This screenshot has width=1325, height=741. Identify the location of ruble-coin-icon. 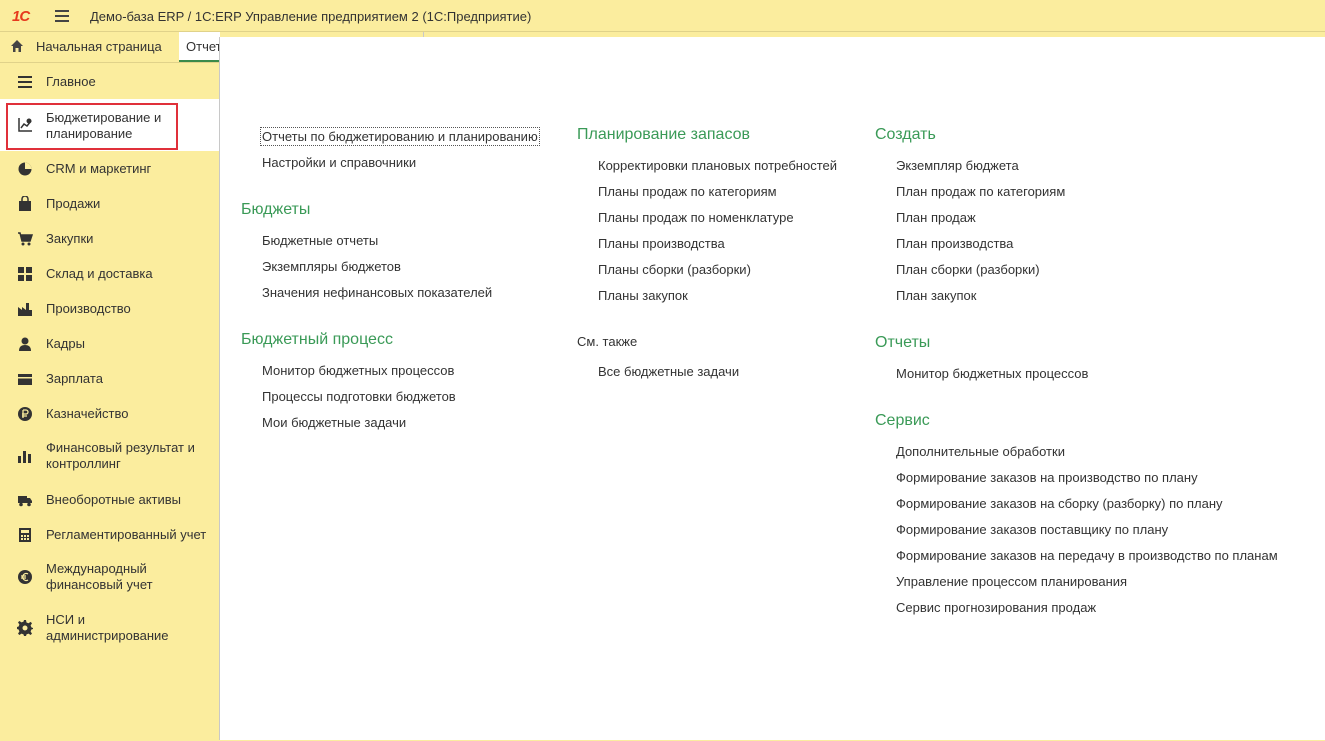
(25, 414).